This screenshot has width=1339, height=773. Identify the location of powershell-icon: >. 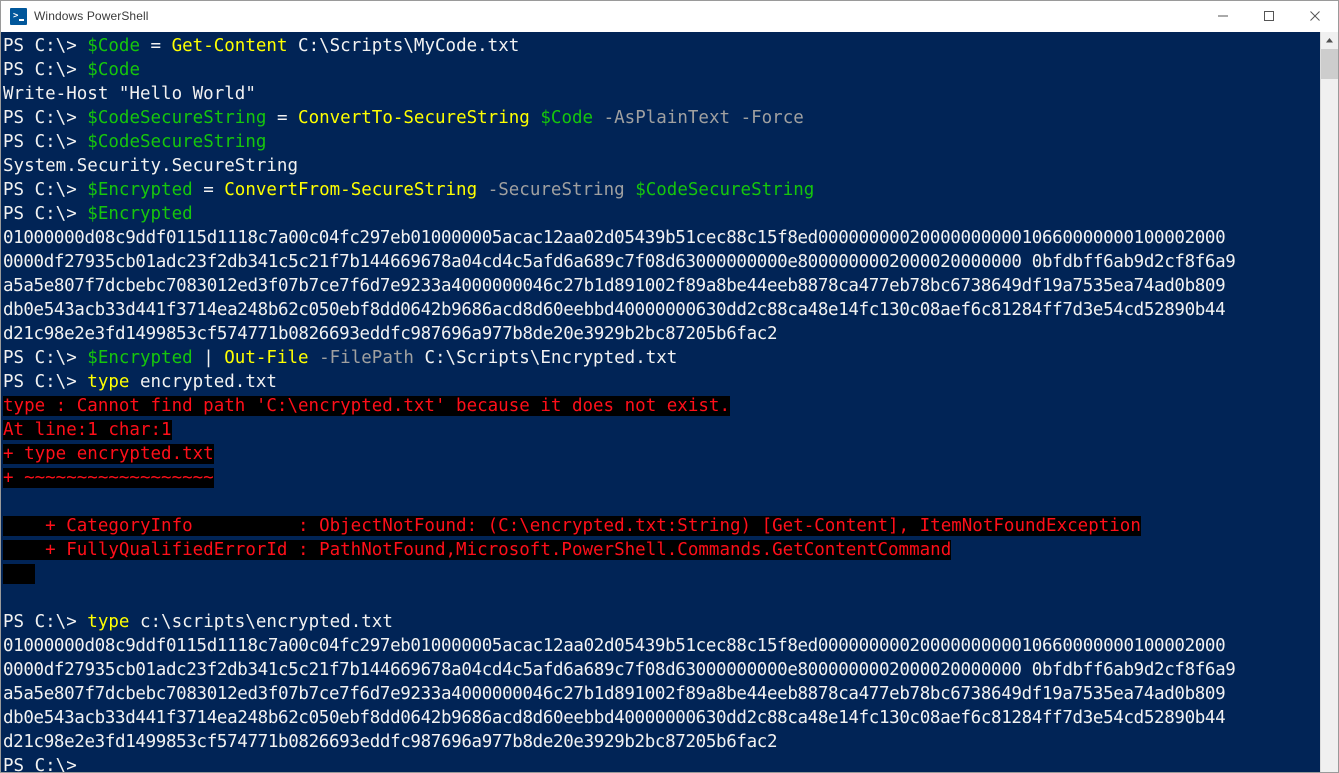
(18, 16).